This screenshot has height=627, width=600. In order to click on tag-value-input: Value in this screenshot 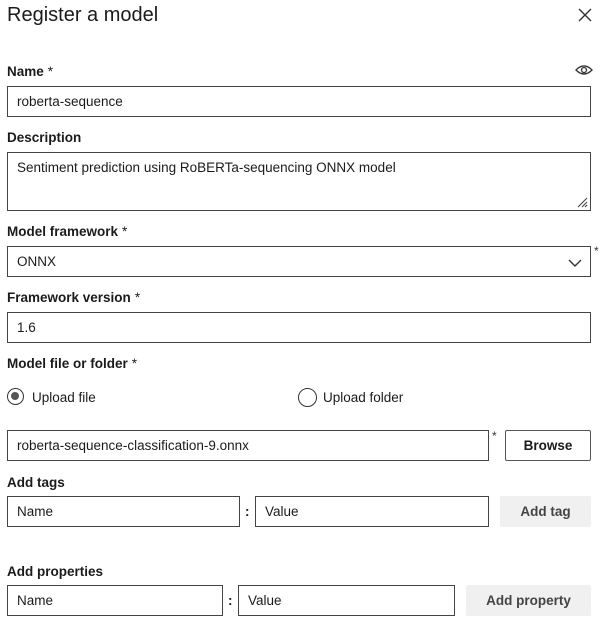, I will do `click(372, 511)`.